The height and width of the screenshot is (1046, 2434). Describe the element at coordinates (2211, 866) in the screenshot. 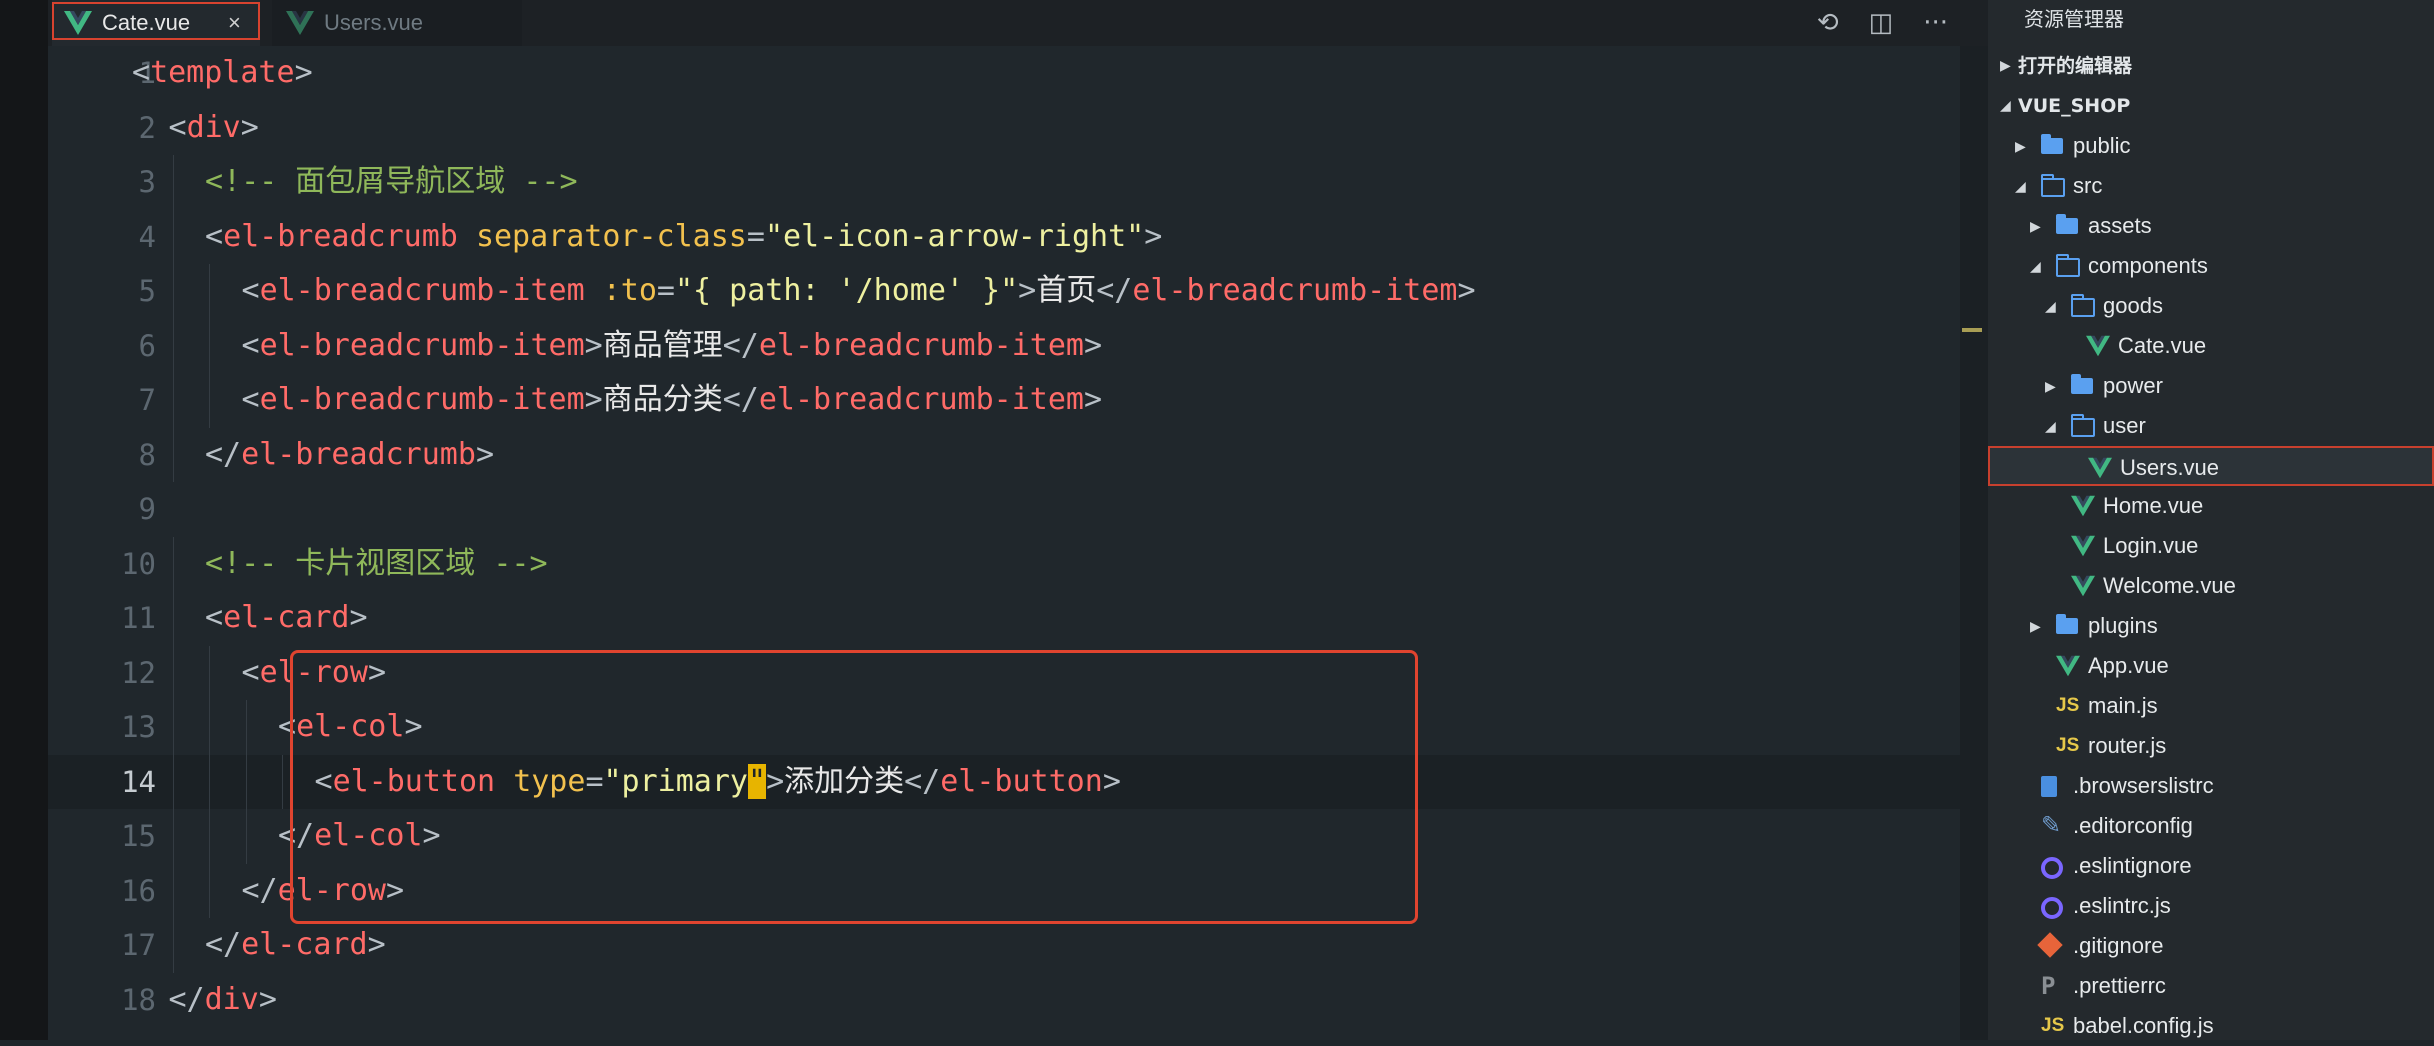

I see `explorer-item: .eslintignore` at that location.